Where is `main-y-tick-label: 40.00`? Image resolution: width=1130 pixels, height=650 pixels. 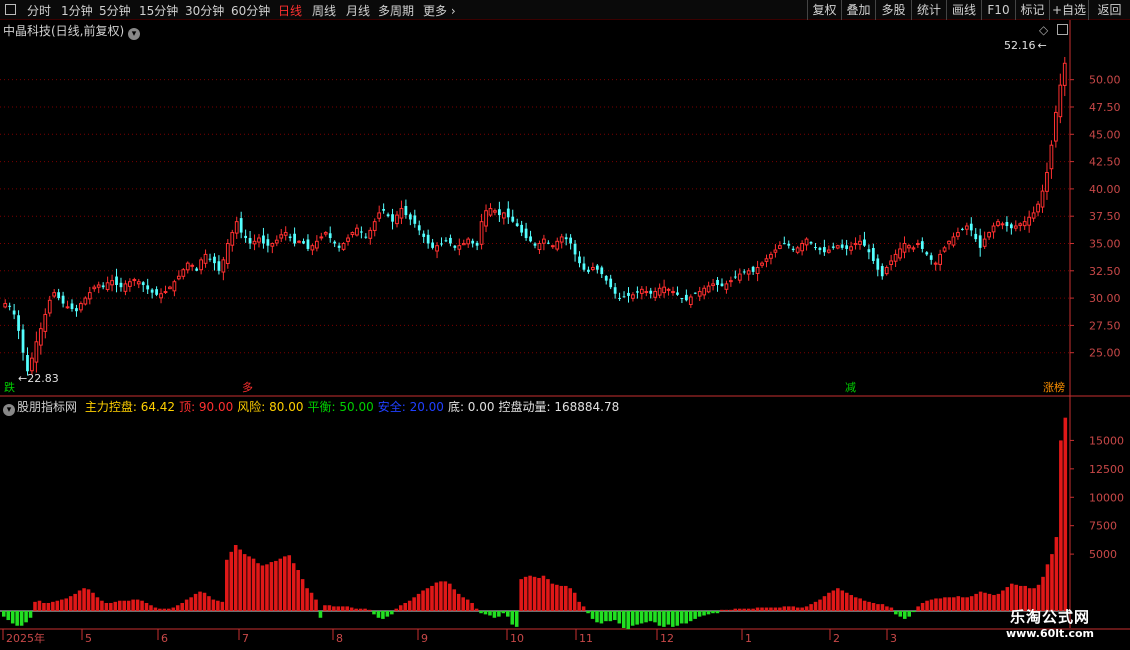 main-y-tick-label: 40.00 is located at coordinates (1105, 189).